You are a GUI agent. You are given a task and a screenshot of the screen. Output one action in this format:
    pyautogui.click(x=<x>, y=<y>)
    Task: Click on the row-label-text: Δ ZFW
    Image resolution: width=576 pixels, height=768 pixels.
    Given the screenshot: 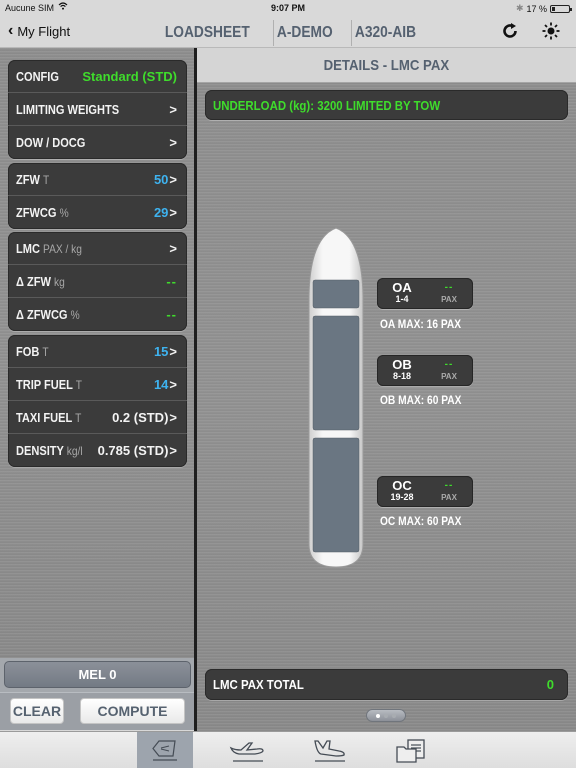 What is the action you would take?
    pyautogui.click(x=33, y=281)
    